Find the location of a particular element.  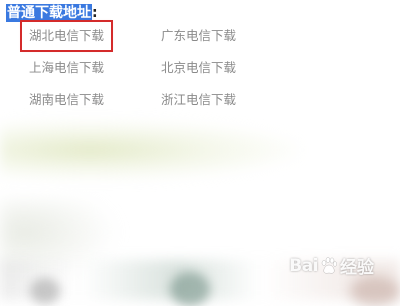

section-title: 普通下载地址 is located at coordinates (49, 13).